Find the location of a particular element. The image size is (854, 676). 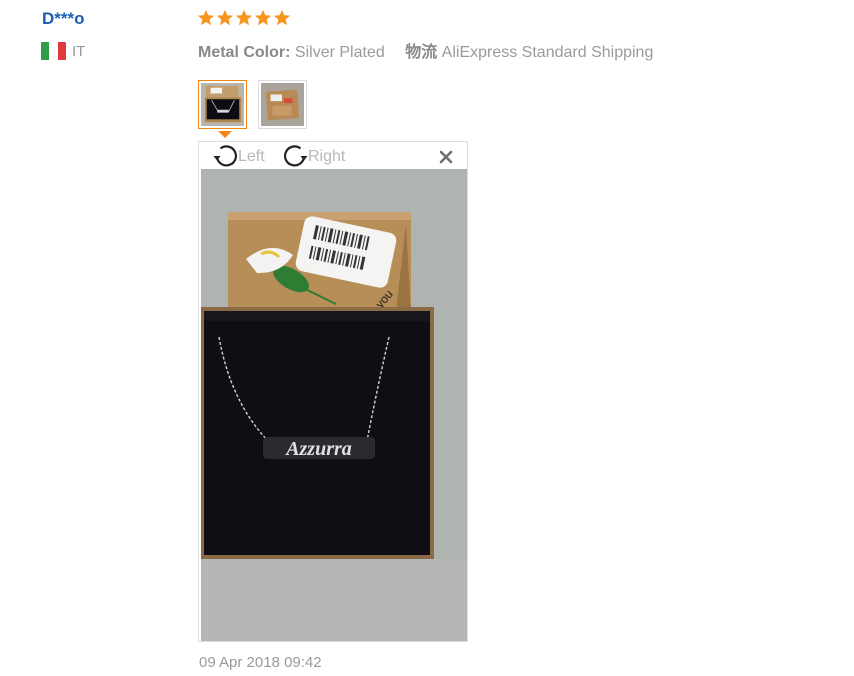

country-code: IT is located at coordinates (79, 51).